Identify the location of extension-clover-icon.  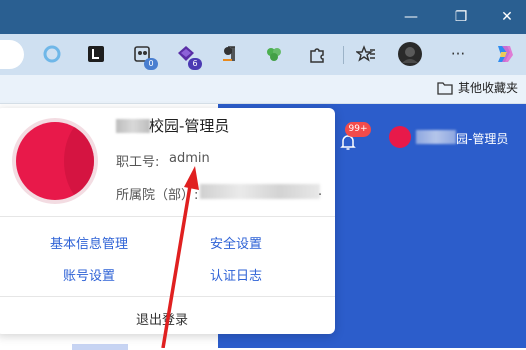
(274, 54).